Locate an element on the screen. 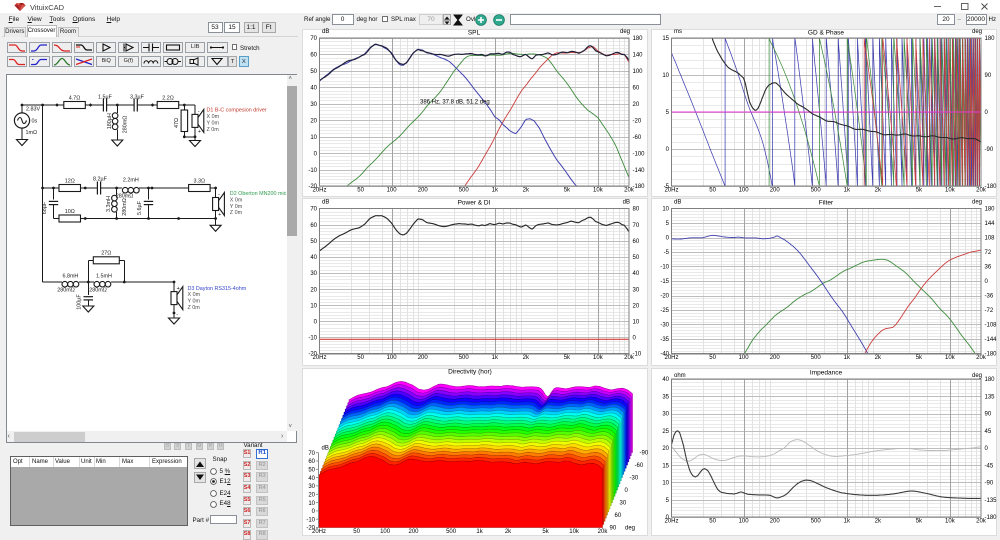 The image size is (1000, 540). svg-text: -36 is located at coordinates (989, 297).